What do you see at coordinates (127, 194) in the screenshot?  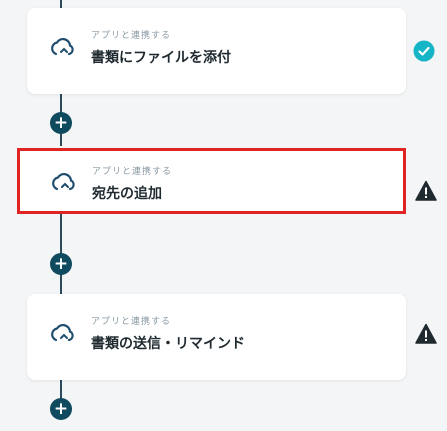 I see `step-title: 宛先の追加` at bounding box center [127, 194].